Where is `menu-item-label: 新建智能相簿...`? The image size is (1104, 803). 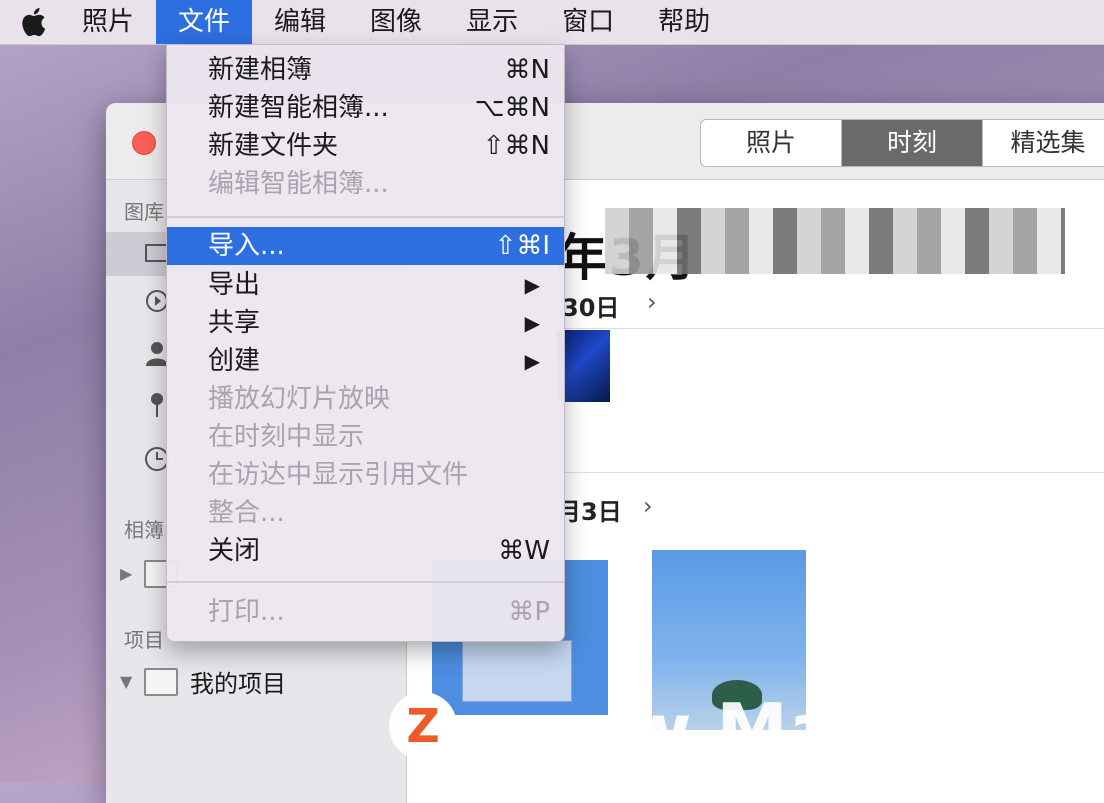
menu-item-label: 新建智能相簿... is located at coordinates (298, 108).